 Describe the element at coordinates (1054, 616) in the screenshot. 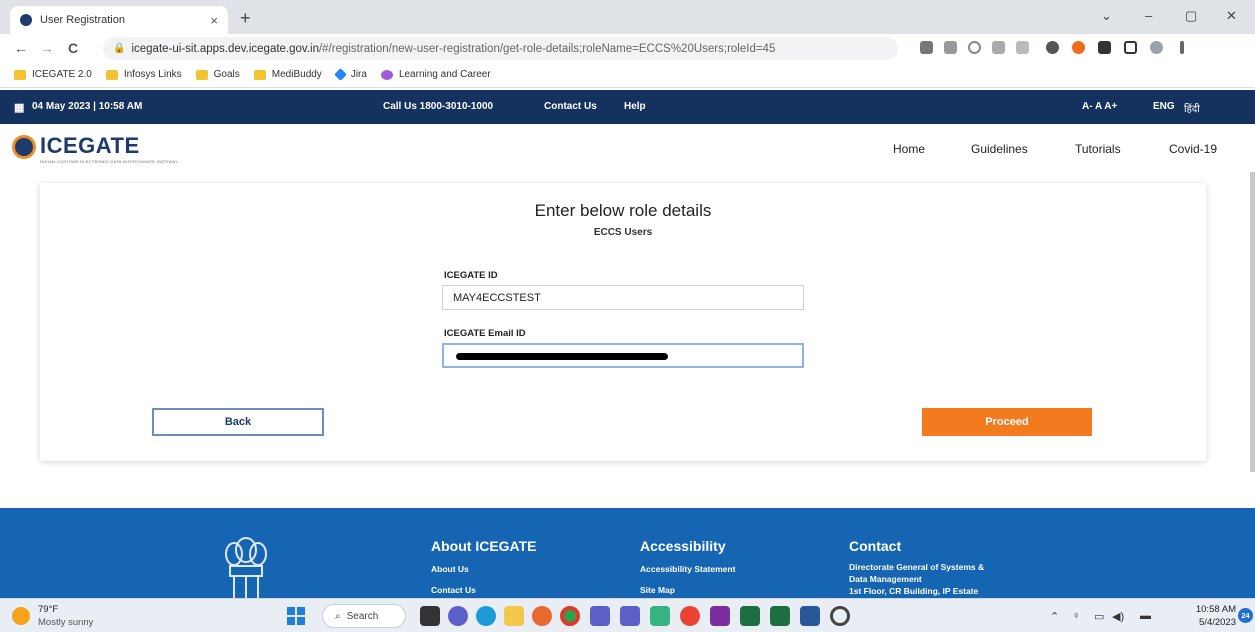

I see `tray-chevron-icon: ⌃` at that location.